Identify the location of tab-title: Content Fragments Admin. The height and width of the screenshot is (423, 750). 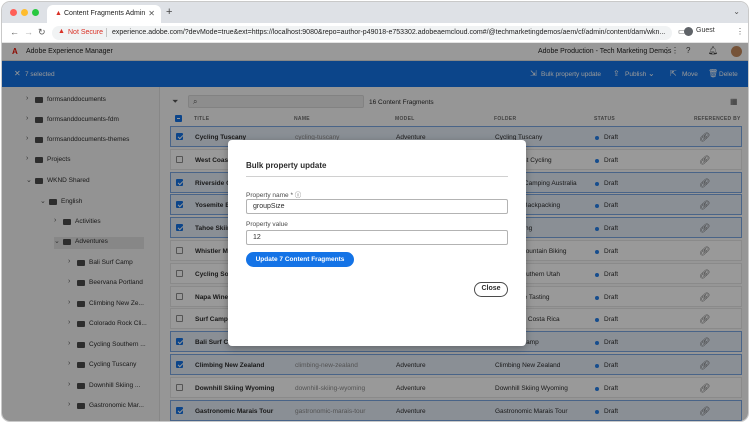
(105, 13).